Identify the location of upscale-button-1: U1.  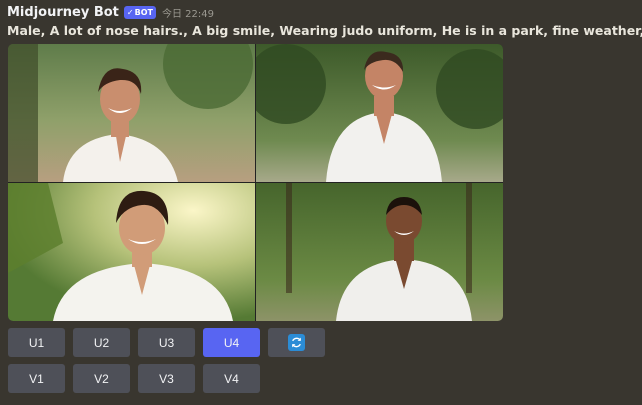
(36, 342).